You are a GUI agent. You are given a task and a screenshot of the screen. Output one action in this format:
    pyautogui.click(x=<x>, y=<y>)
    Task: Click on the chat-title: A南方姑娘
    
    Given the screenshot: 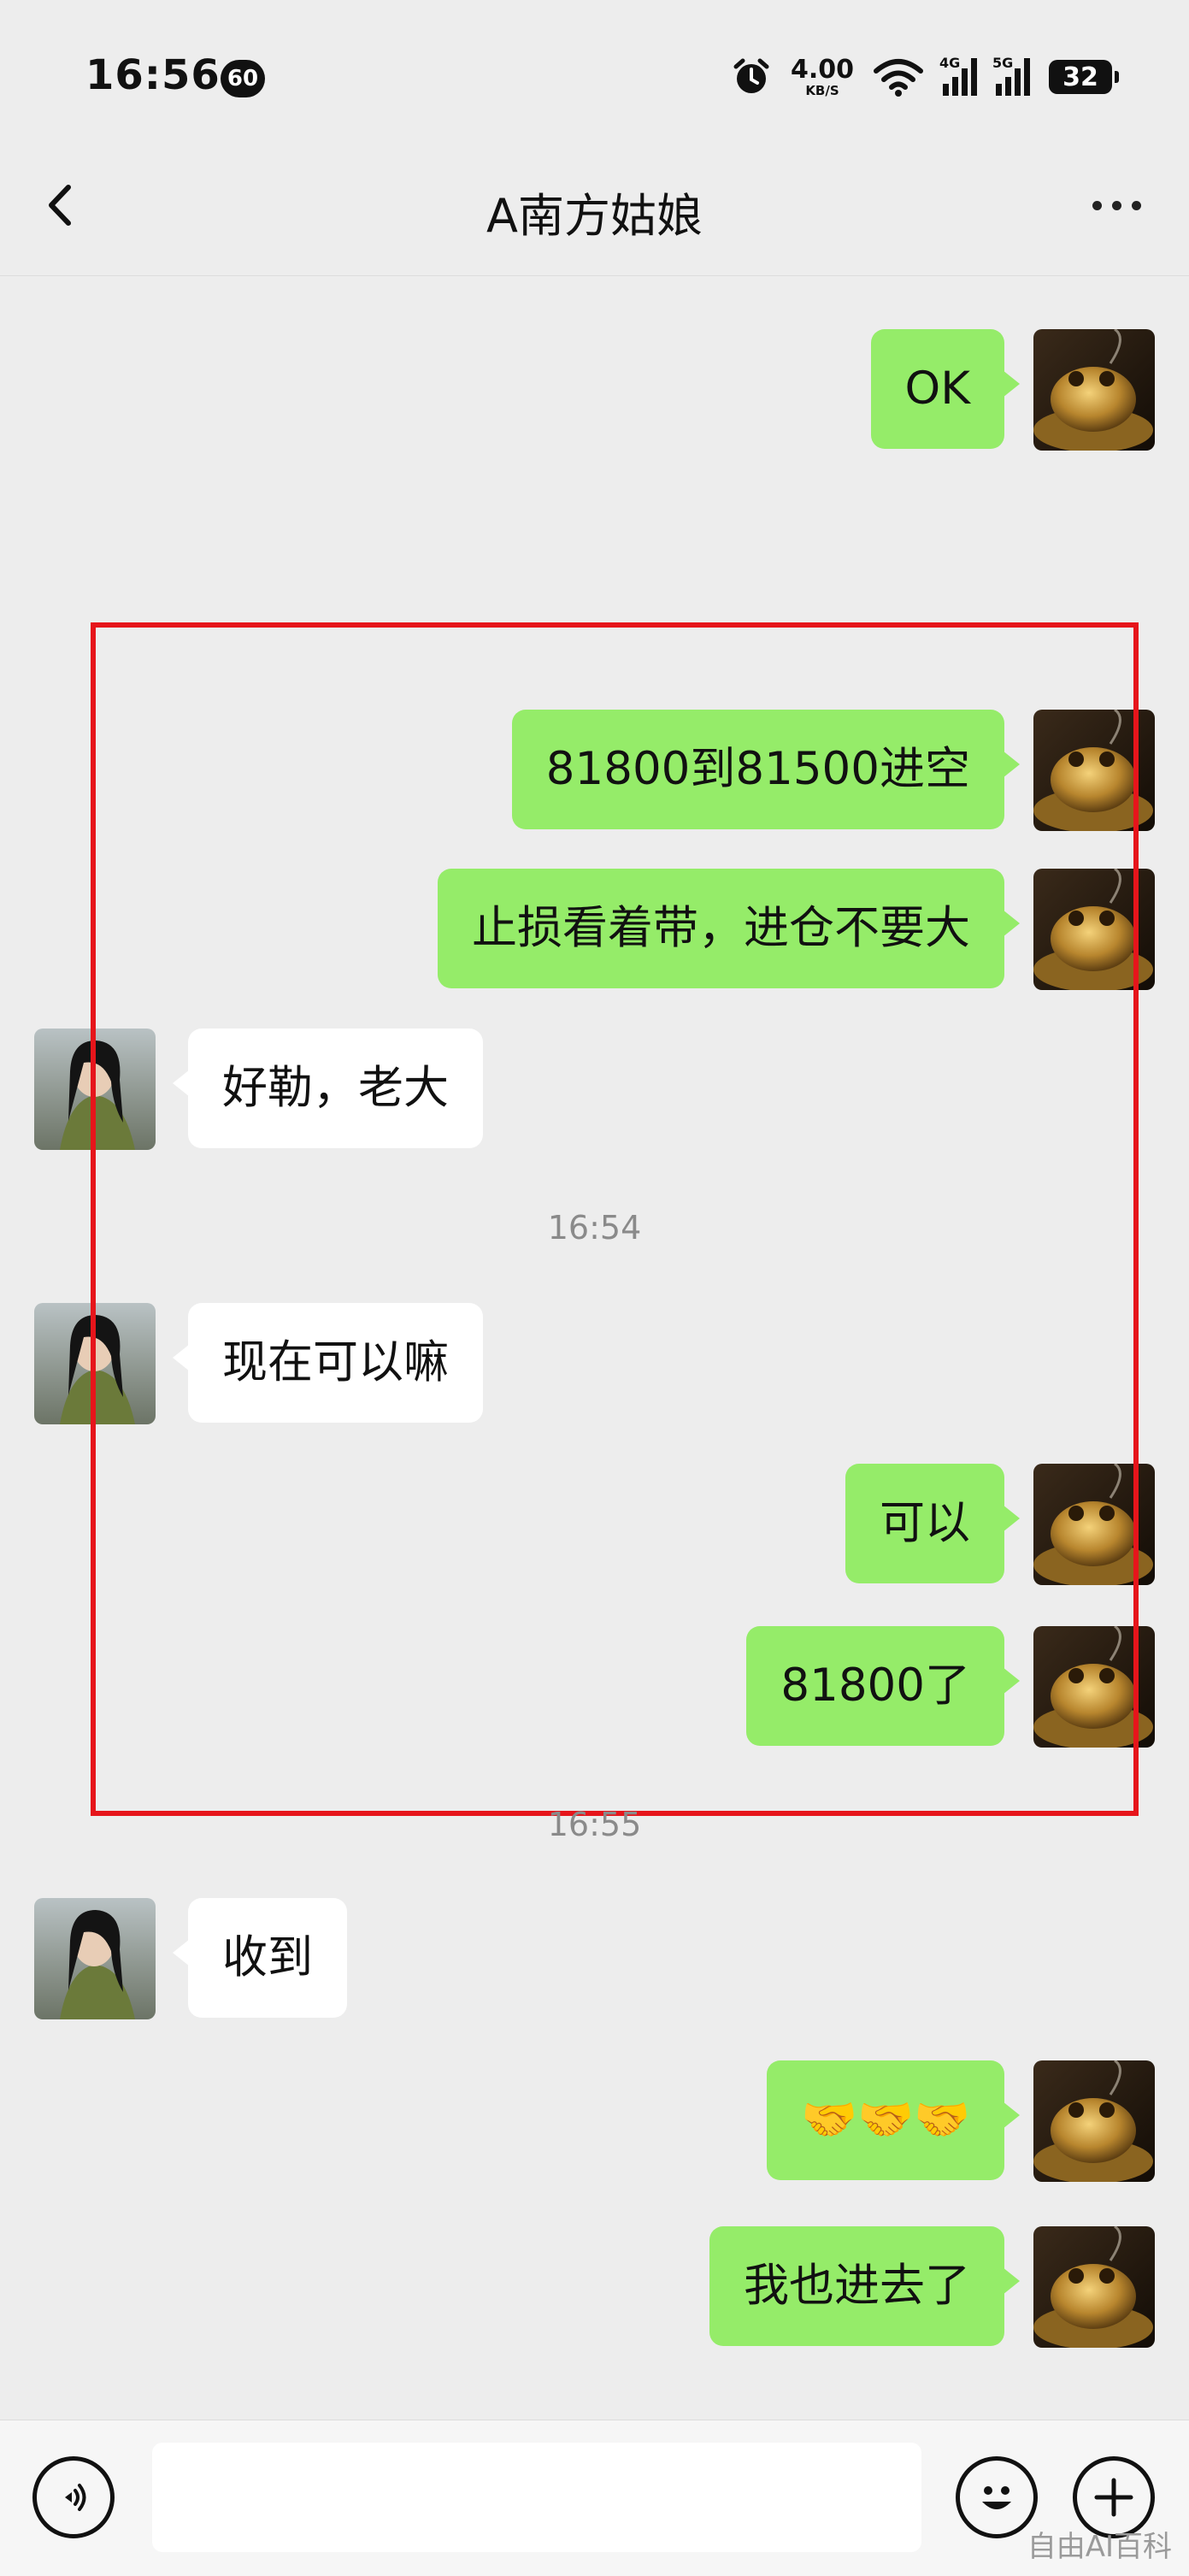 What is the action you would take?
    pyautogui.click(x=594, y=216)
    